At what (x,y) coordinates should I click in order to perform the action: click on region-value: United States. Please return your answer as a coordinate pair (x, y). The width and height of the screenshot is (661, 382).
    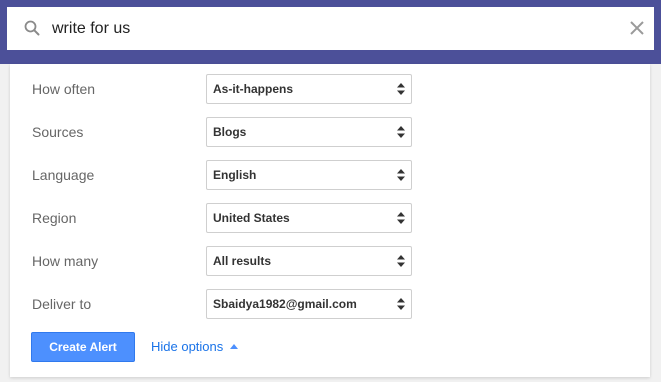
    Looking at the image, I should click on (251, 218).